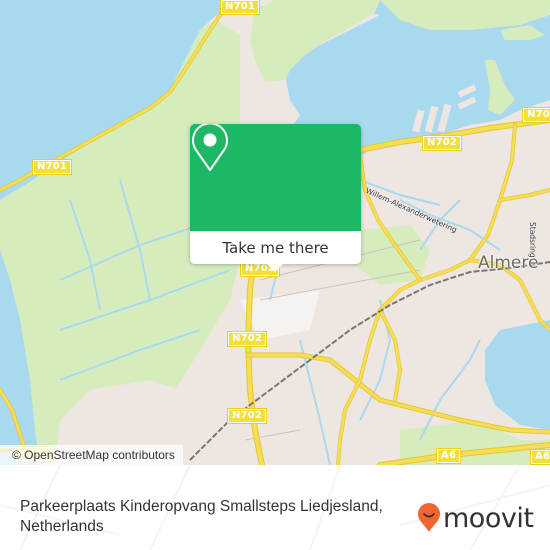 This screenshot has width=550, height=550. I want to click on street-label-stadsring: Stadsring, so click(532, 240).